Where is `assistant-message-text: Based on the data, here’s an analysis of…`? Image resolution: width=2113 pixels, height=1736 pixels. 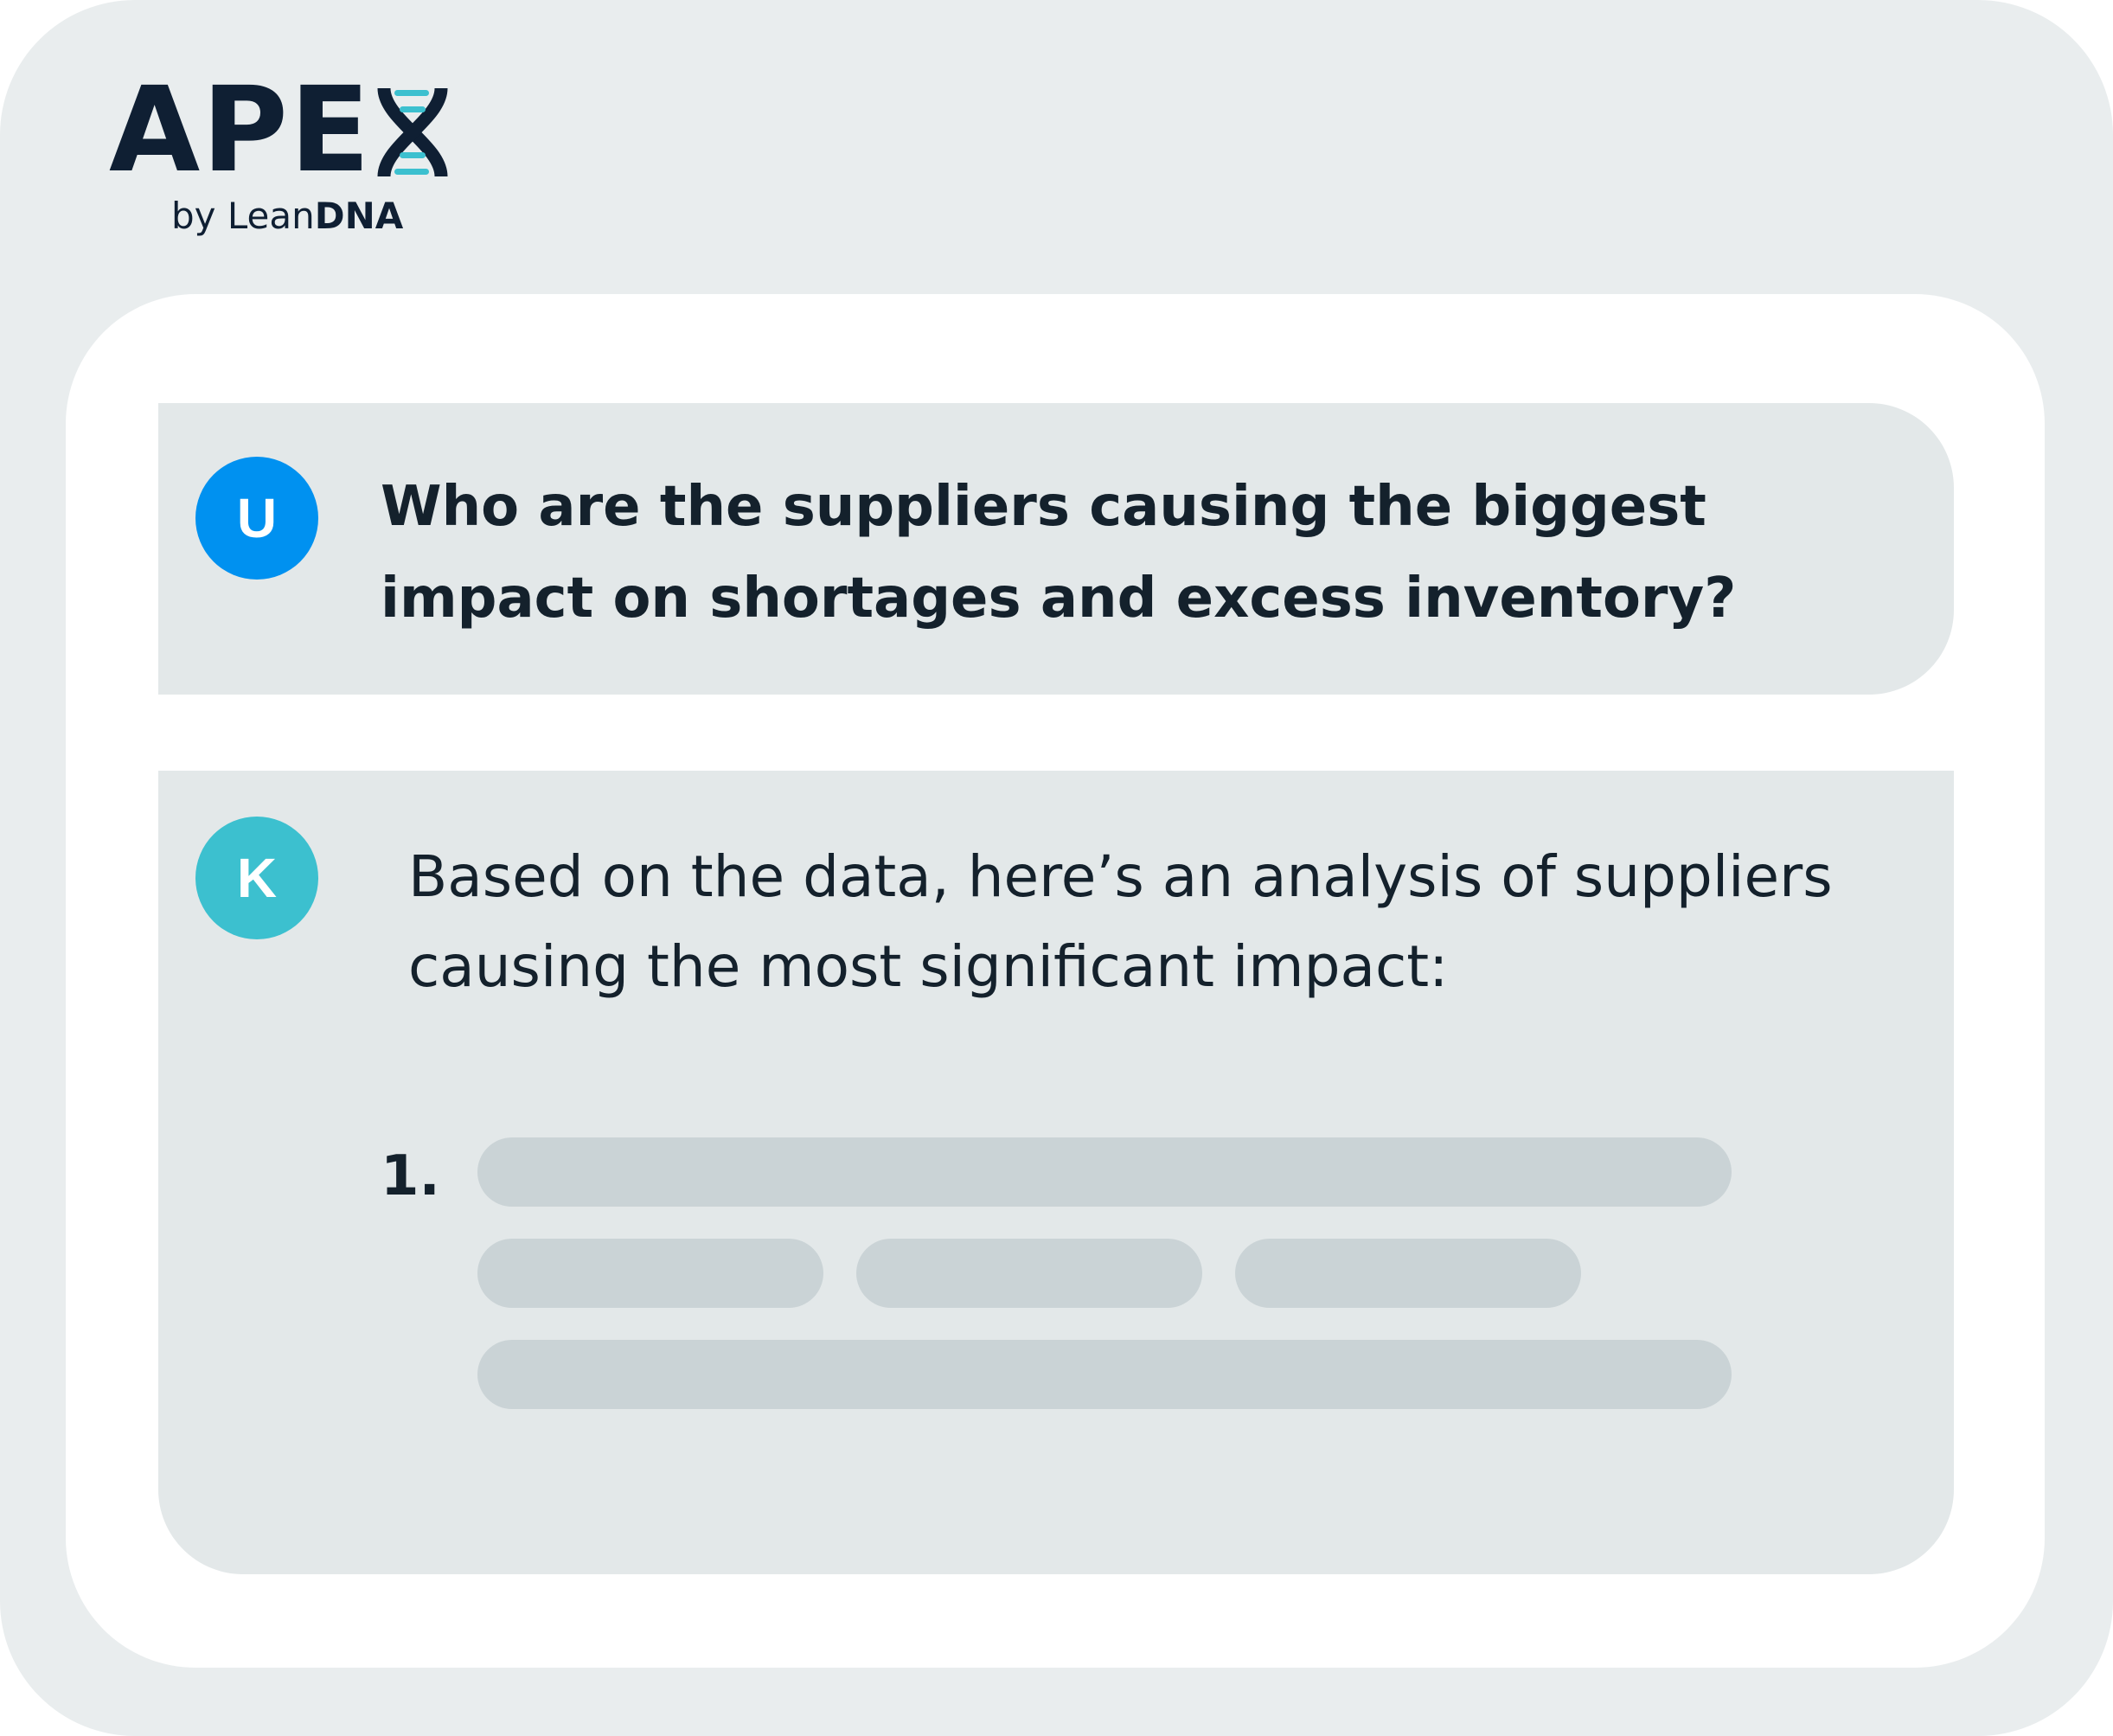
assistant-message-text: Based on the data, here’s an analysis of… is located at coordinates (1121, 921).